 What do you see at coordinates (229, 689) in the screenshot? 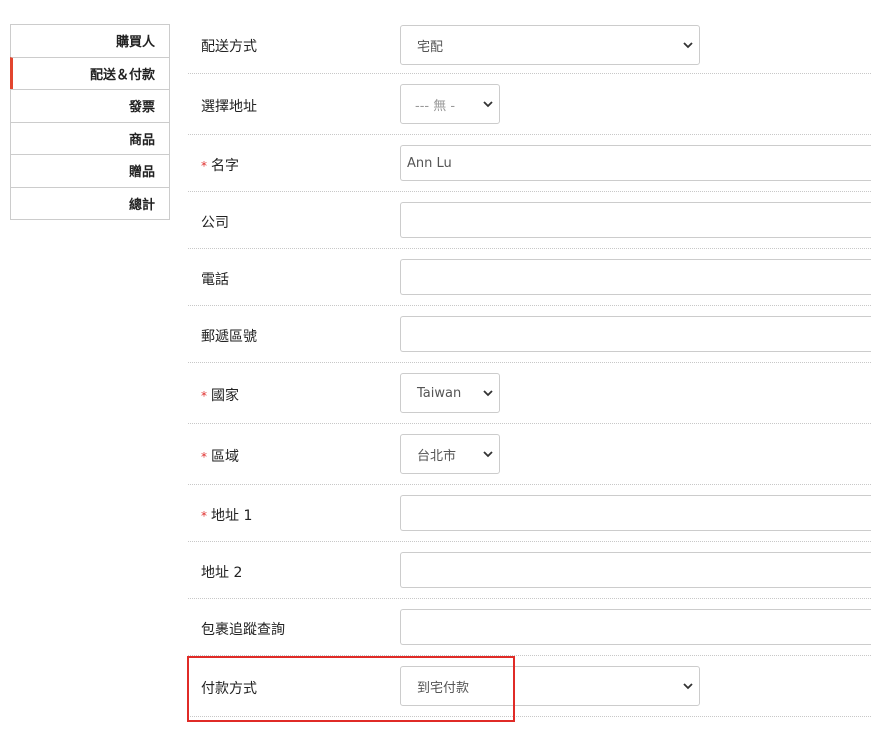
I see `payment-method-label: 付款方式` at bounding box center [229, 689].